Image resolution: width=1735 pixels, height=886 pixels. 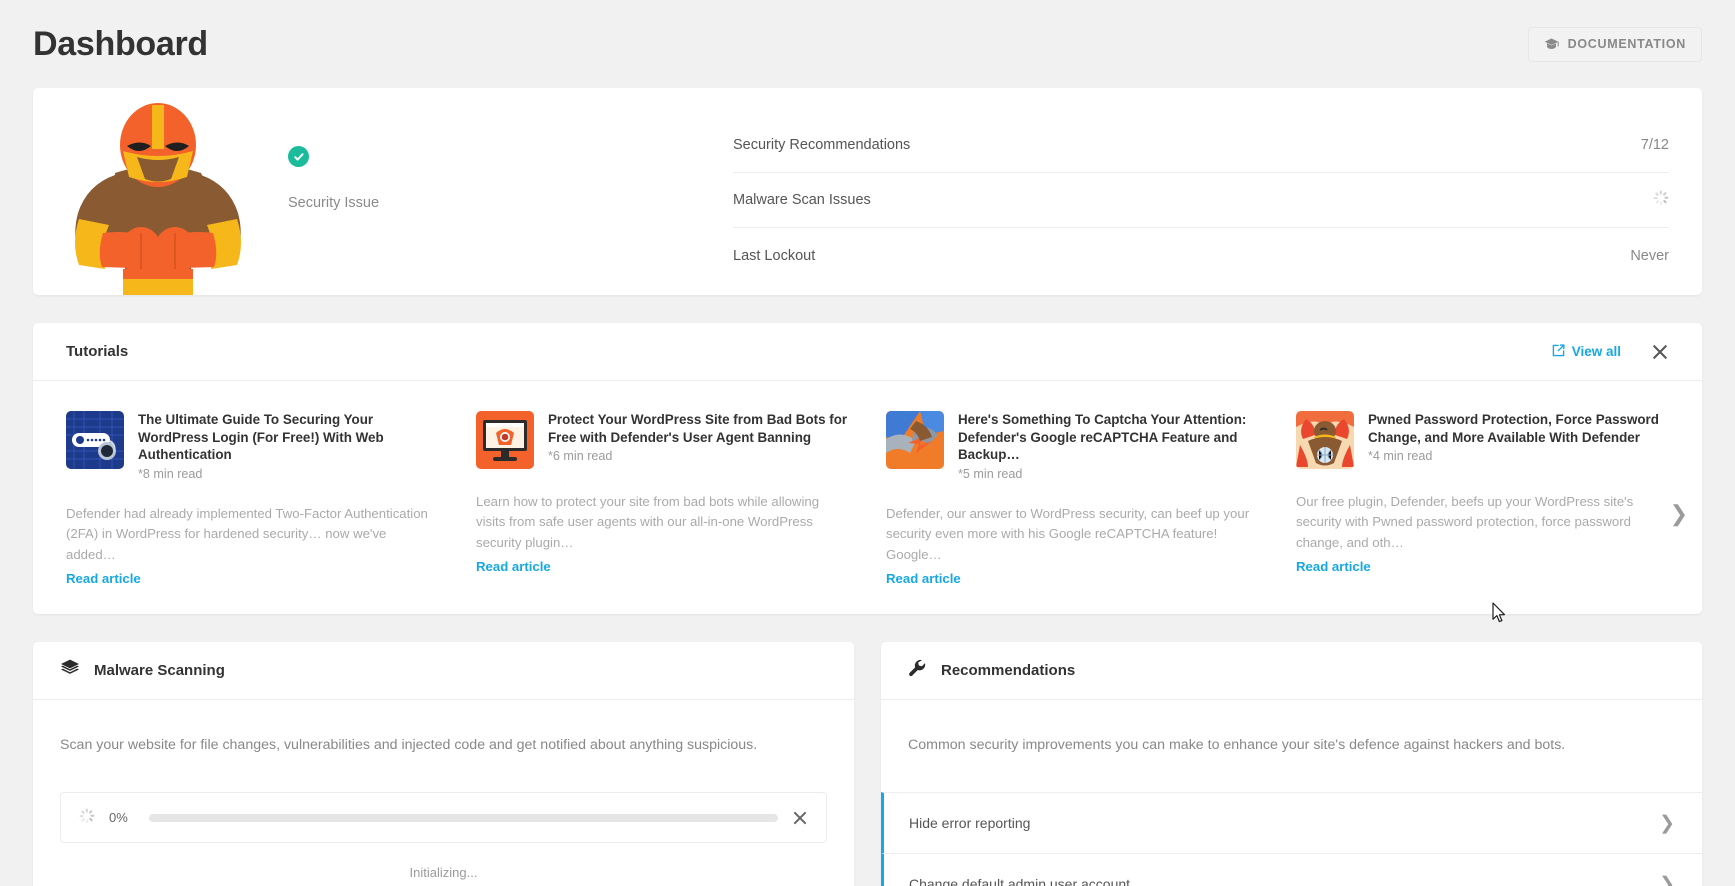 What do you see at coordinates (118, 818) in the screenshot?
I see `scan-percent-label: 0%` at bounding box center [118, 818].